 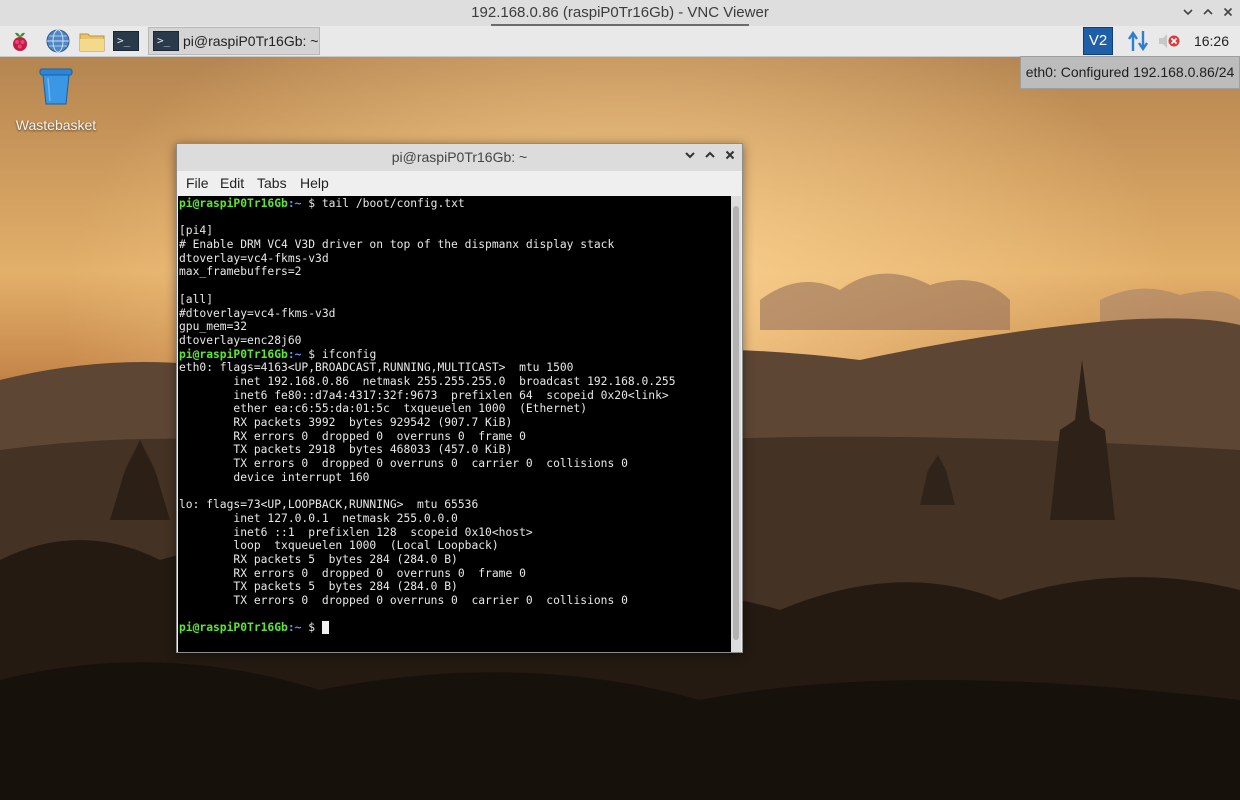 I want to click on raspberry-menu-icon, so click(x=20, y=41).